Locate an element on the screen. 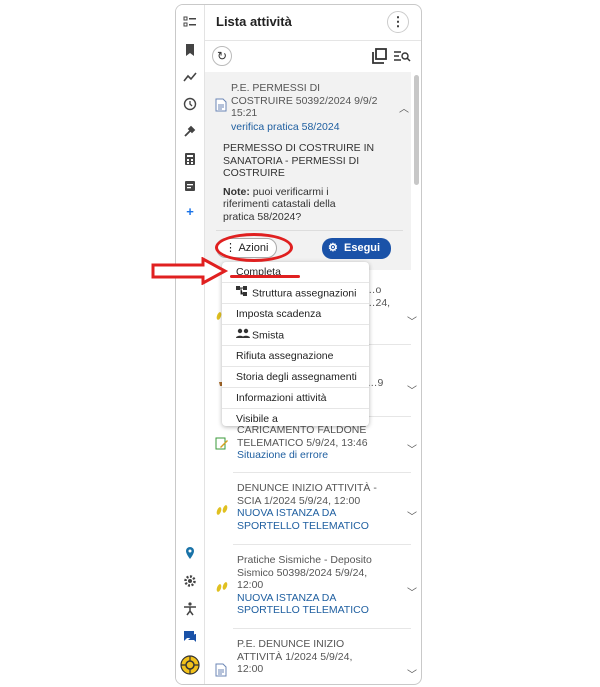 The image size is (600, 687). task-subtitle-link: Situazione di errore is located at coordinates (324, 455).